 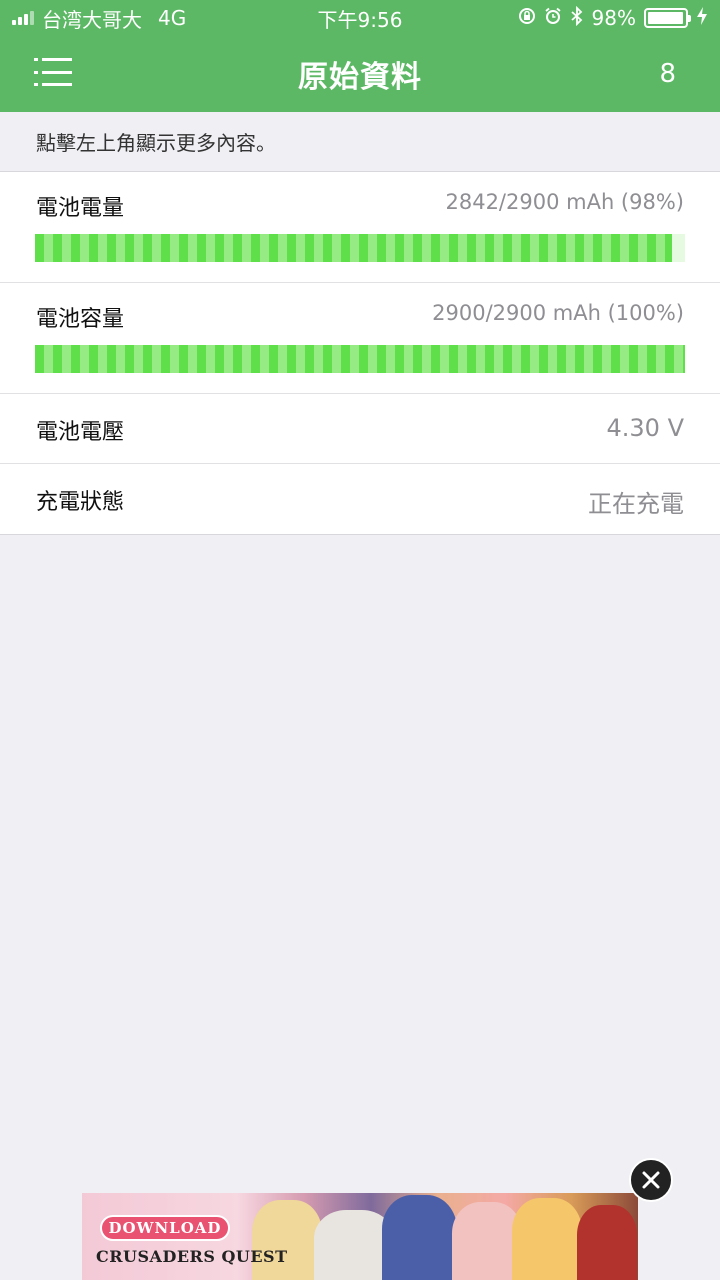 I want to click on menu-icon, so click(x=54, y=72).